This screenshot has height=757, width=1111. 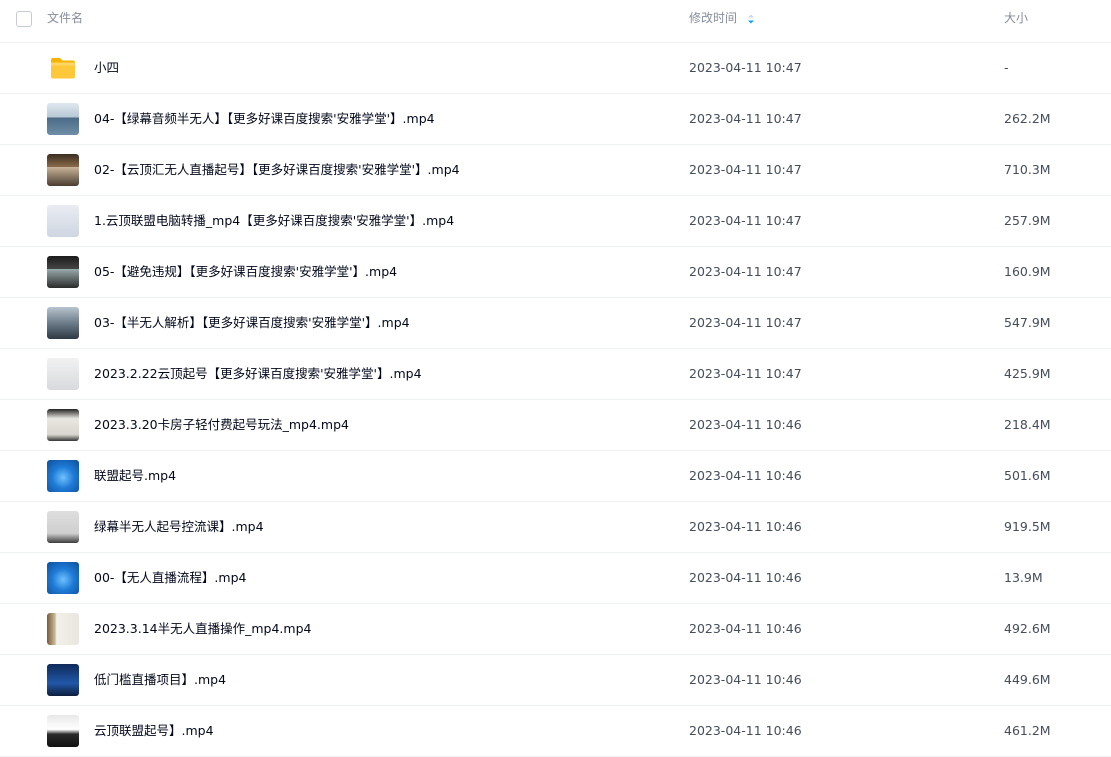 I want to click on file-name: 小四, so click(x=106, y=68).